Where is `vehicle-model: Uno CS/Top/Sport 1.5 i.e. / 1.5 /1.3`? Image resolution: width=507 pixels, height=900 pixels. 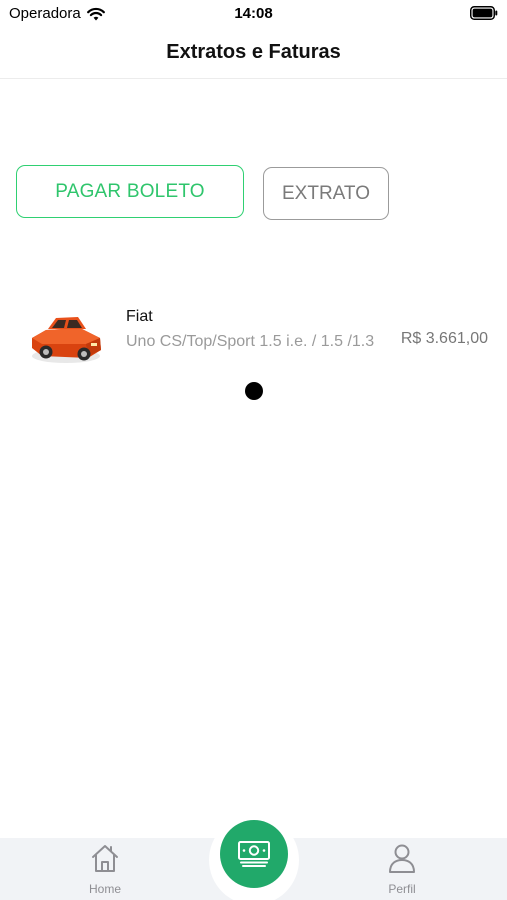
vehicle-model: Uno CS/Top/Sport 1.5 i.e. / 1.5 /1.3 is located at coordinates (250, 341).